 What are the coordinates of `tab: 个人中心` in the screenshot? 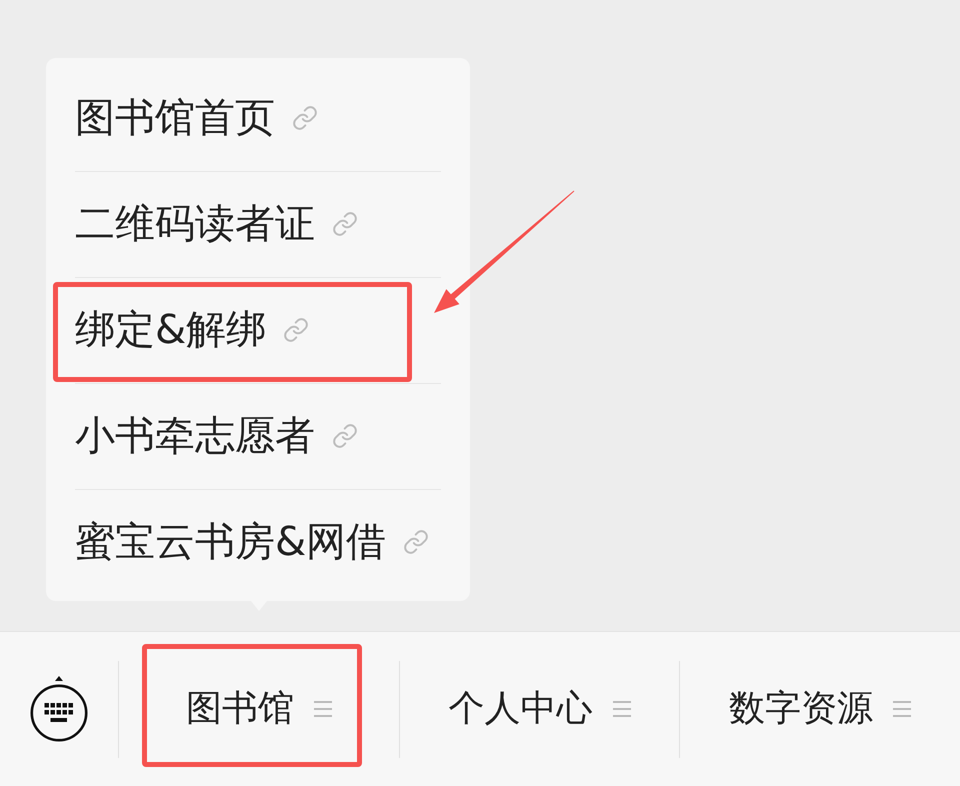 It's located at (540, 709).